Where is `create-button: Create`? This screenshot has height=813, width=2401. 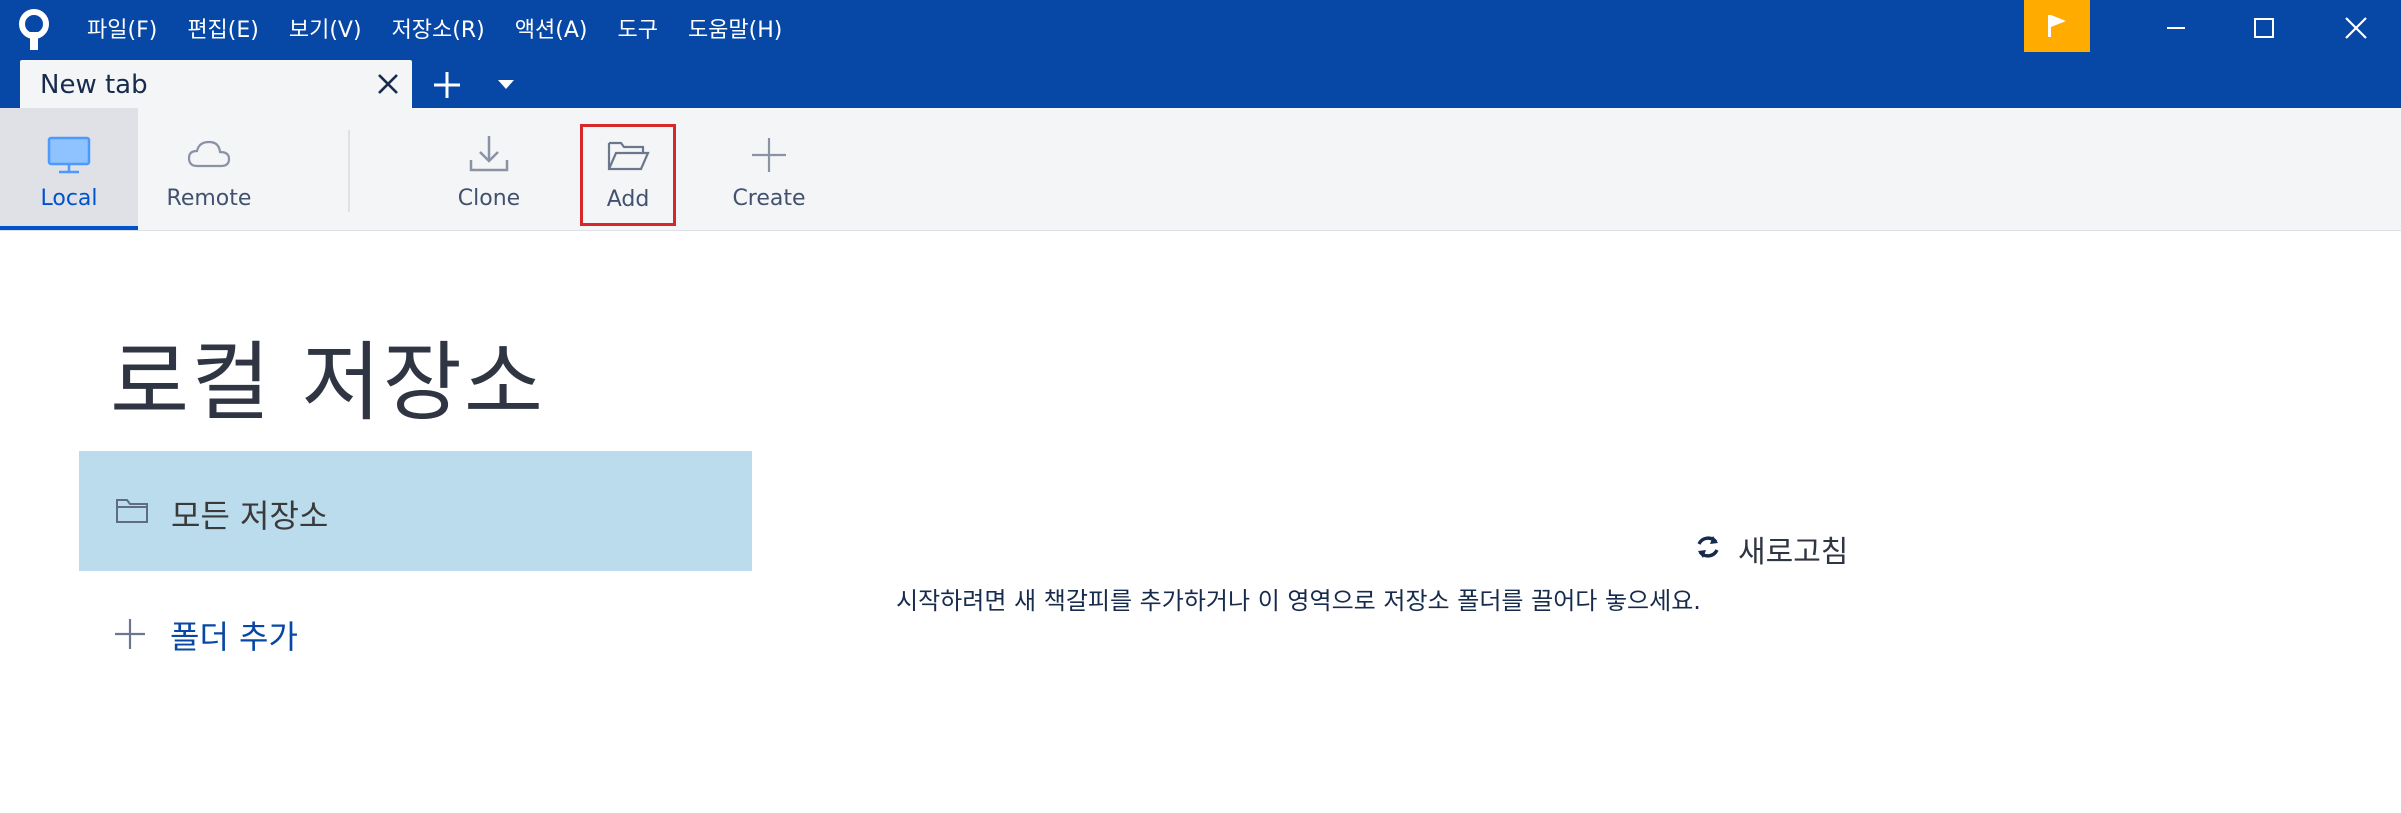
create-button: Create is located at coordinates (769, 169).